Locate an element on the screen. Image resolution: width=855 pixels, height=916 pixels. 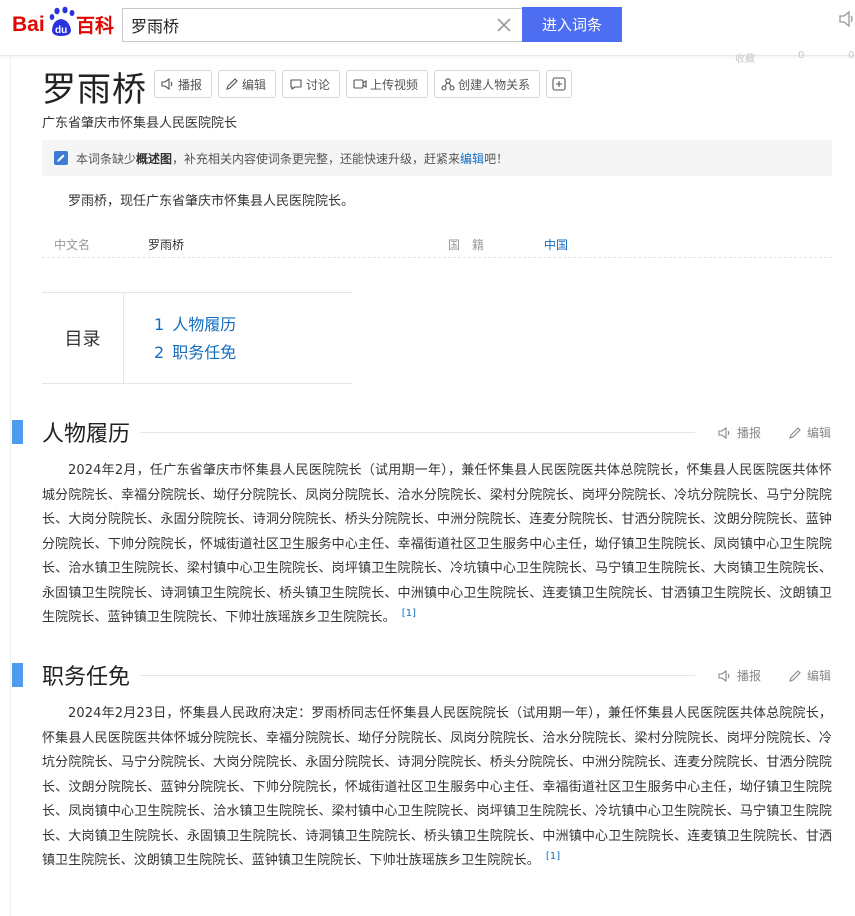
like-count: 0 is located at coordinates (801, 55).